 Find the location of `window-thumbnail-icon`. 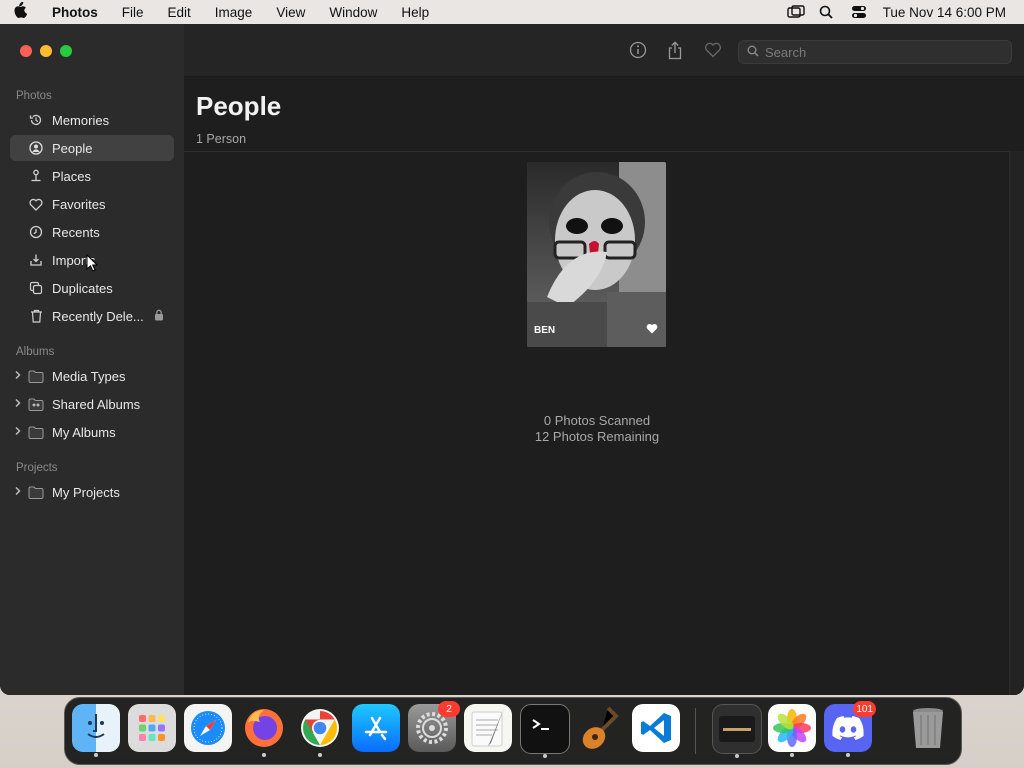

window-thumbnail-icon is located at coordinates (737, 729).